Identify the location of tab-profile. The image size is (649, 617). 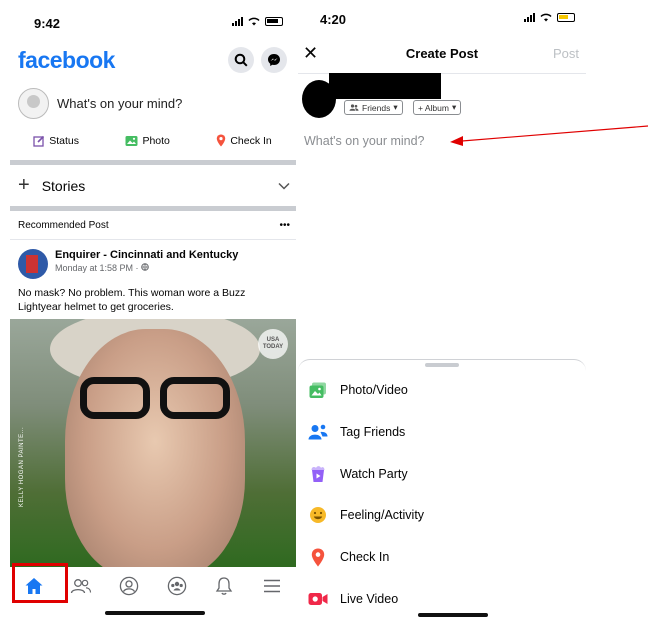
(129, 586).